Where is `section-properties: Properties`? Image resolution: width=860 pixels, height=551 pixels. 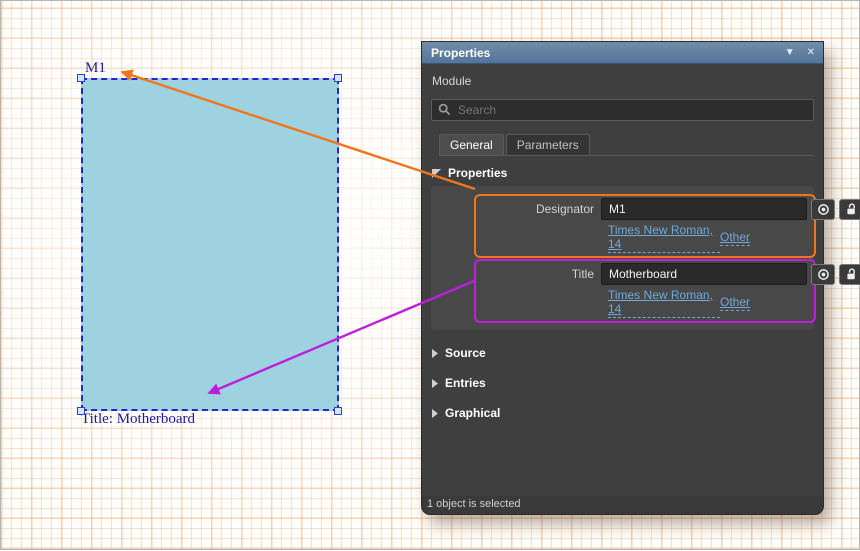
section-properties: Properties is located at coordinates (623, 173).